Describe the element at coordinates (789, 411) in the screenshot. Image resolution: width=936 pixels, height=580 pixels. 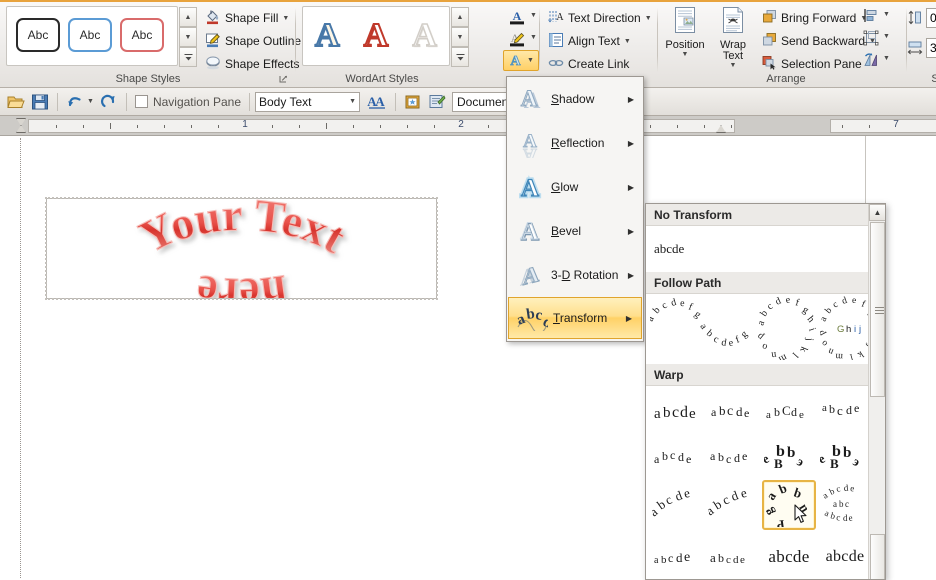
I see `gallery-item-warp-chevron-up: ab Cd e` at that location.